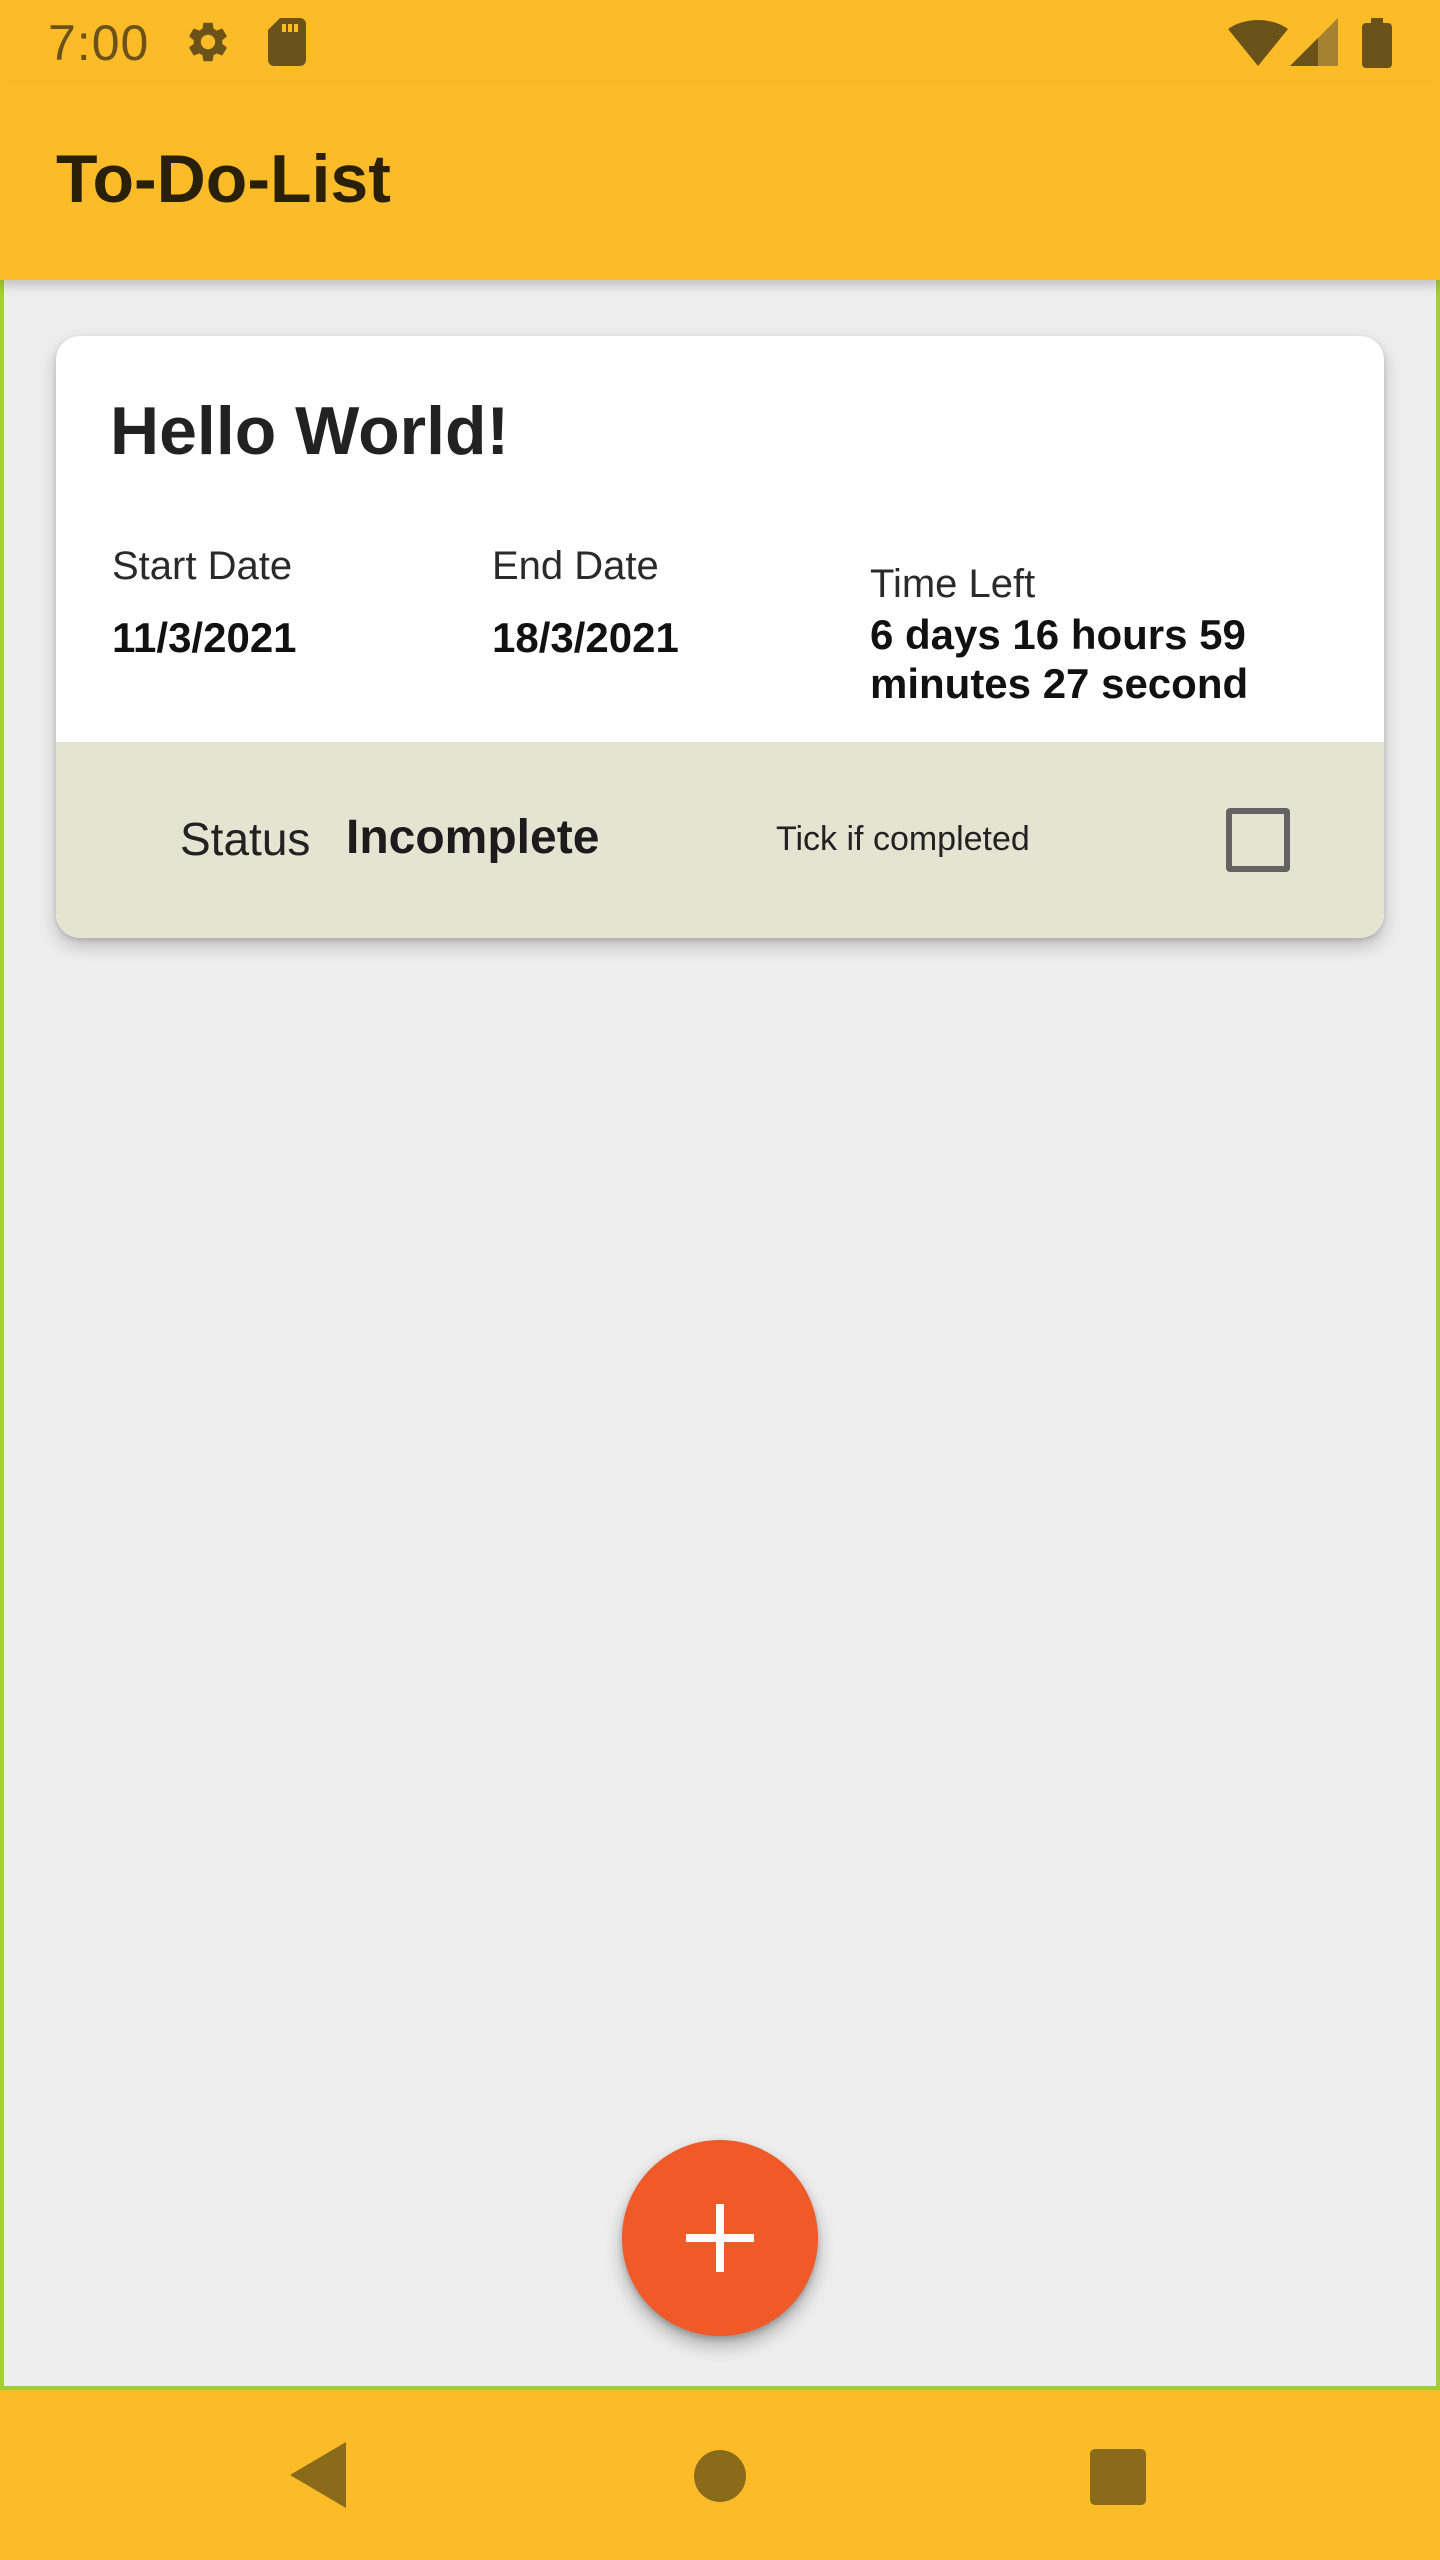 This screenshot has height=2560, width=1440. What do you see at coordinates (473, 837) in the screenshot?
I see `status-value: Incomplete` at bounding box center [473, 837].